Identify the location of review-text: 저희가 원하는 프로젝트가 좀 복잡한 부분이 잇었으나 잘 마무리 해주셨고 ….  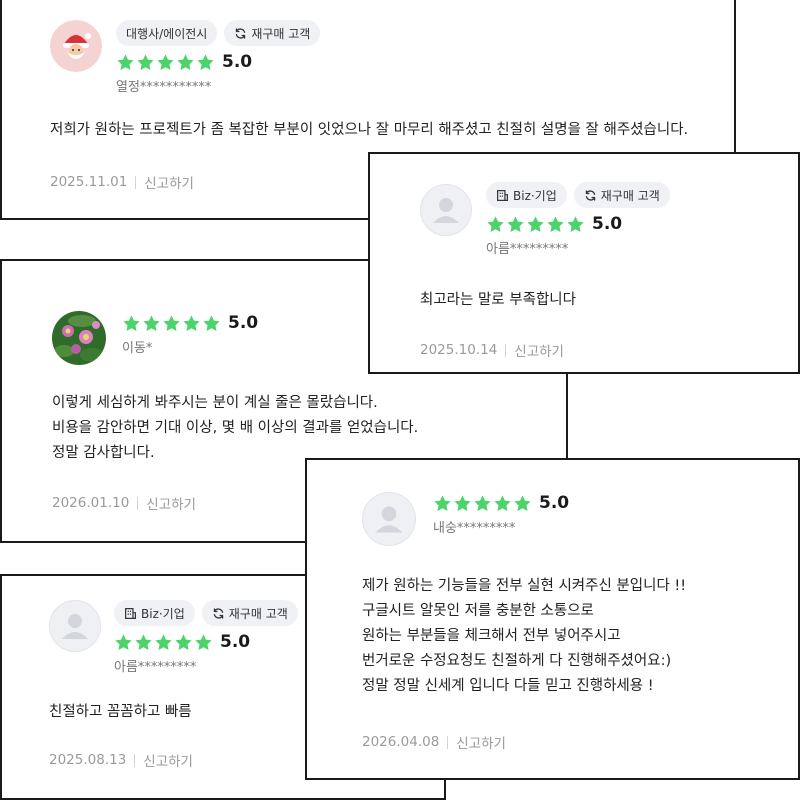
(369, 130).